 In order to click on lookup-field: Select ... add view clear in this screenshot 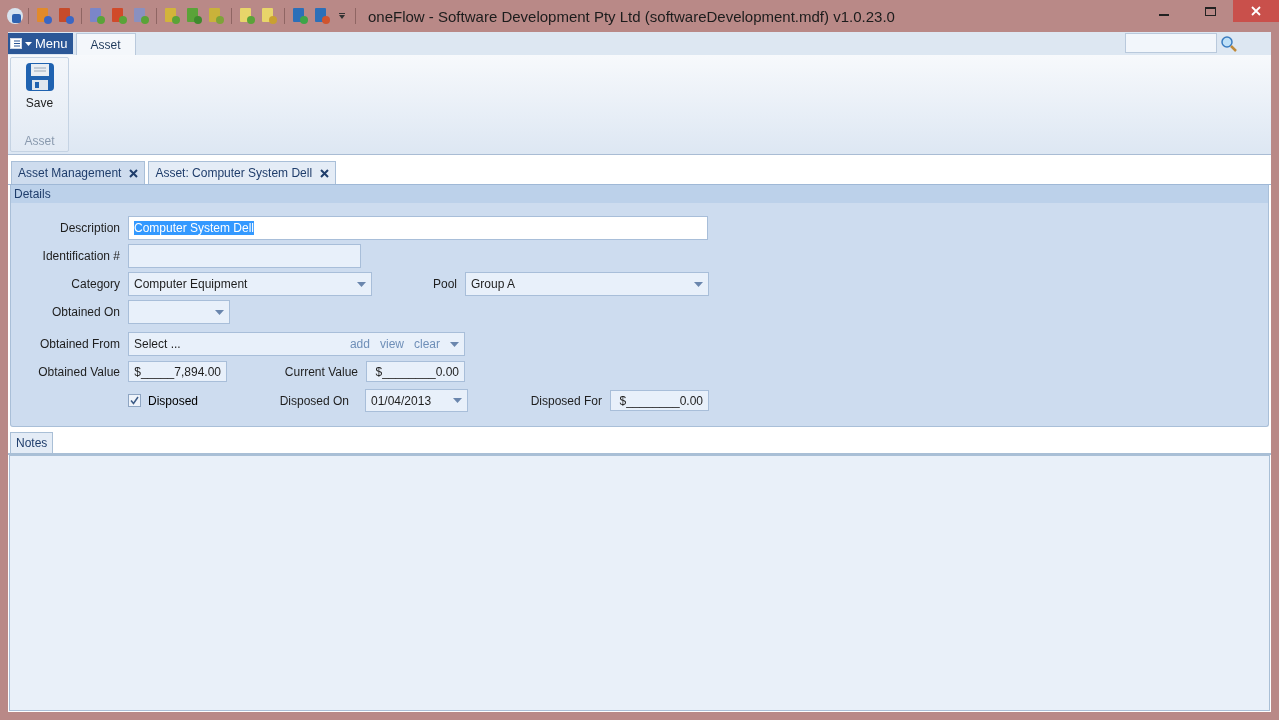, I will do `click(296, 344)`.